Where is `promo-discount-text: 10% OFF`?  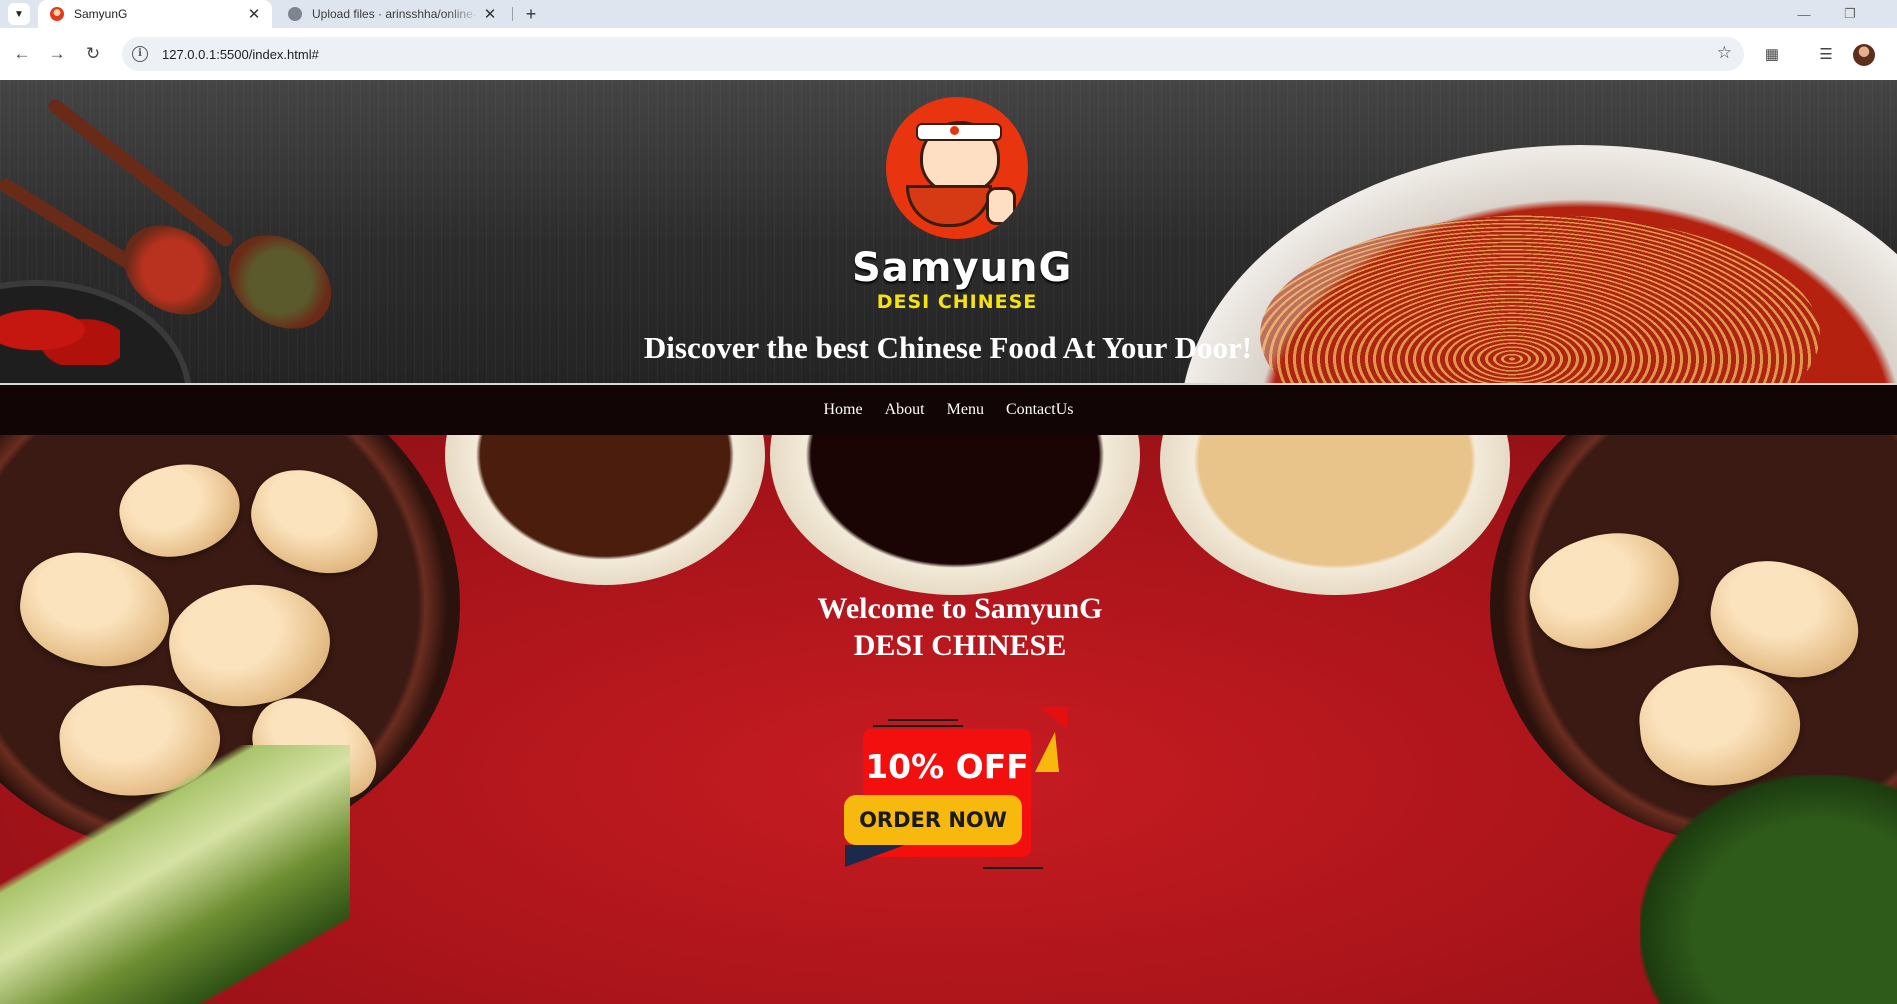 promo-discount-text: 10% OFF is located at coordinates (947, 766).